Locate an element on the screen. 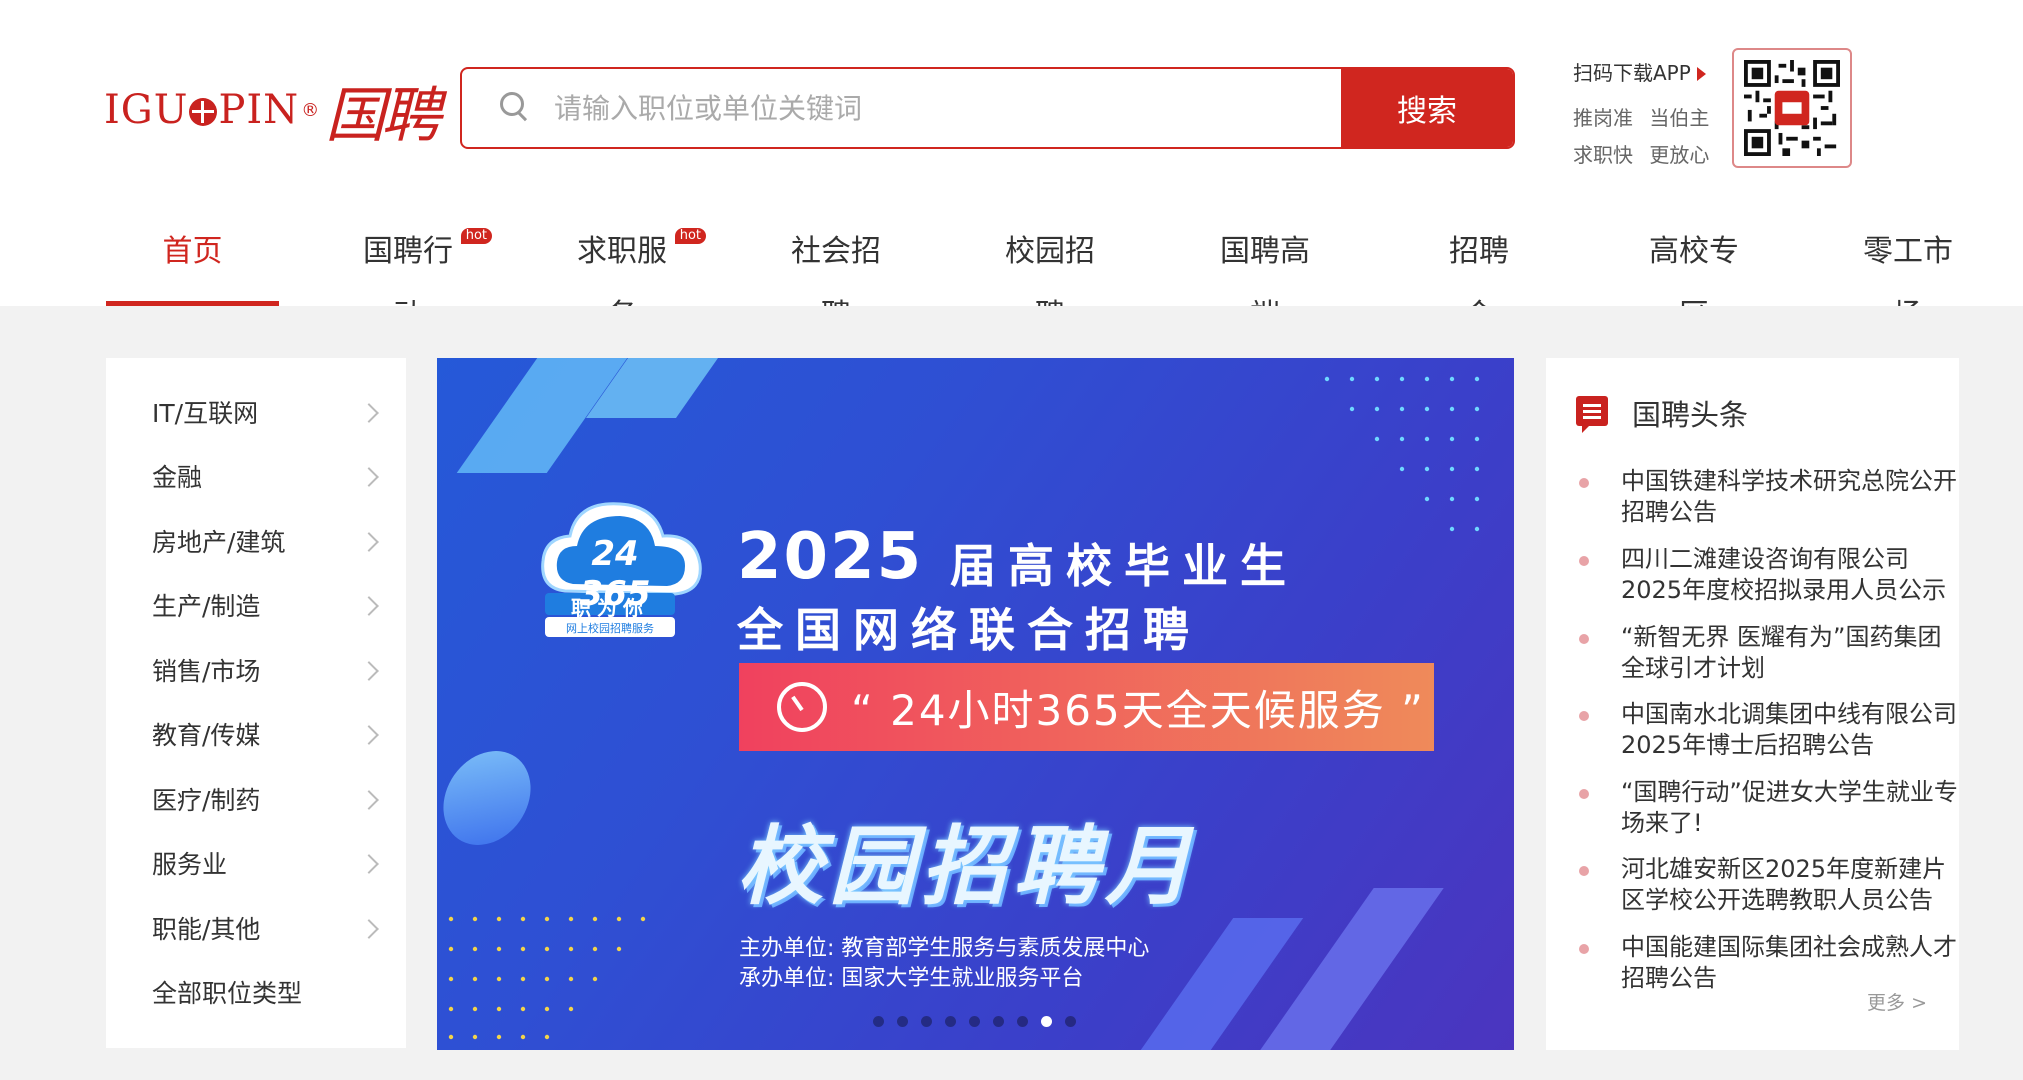  app-slogan-2: 求职快 更放心 is located at coordinates (1641, 155).